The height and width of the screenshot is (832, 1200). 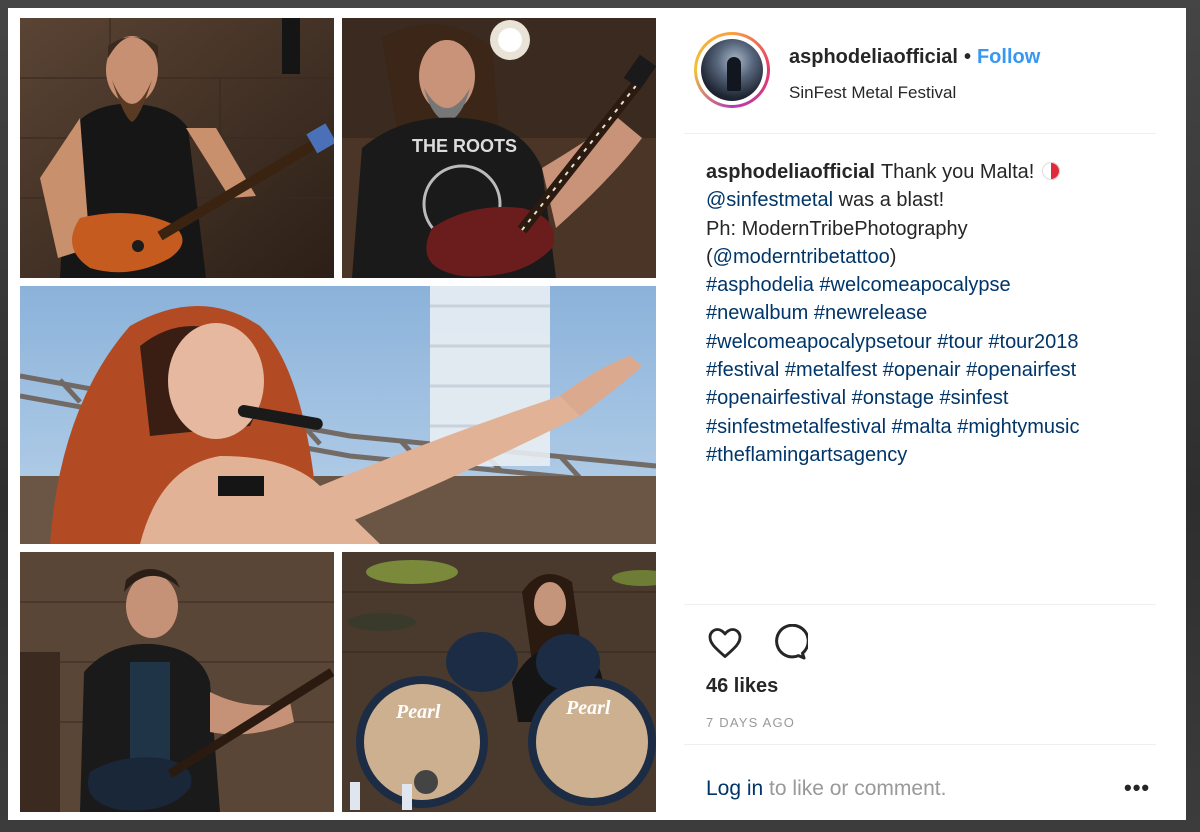 What do you see at coordinates (177, 682) in the screenshot?
I see `photo-bassist` at bounding box center [177, 682].